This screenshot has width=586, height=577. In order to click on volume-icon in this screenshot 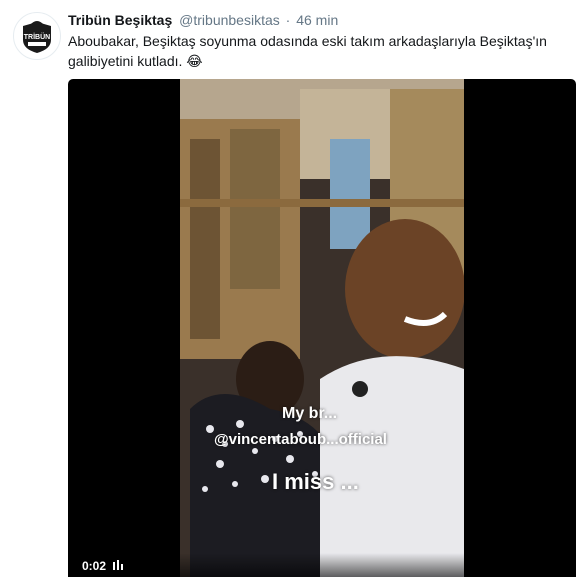, I will do `click(118, 566)`.